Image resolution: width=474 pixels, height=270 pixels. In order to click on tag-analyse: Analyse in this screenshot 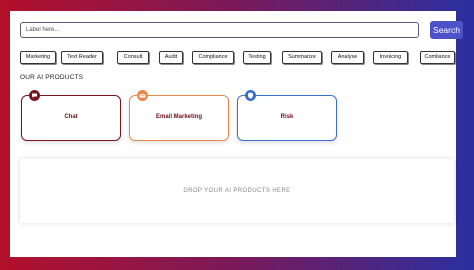, I will do `click(347, 57)`.